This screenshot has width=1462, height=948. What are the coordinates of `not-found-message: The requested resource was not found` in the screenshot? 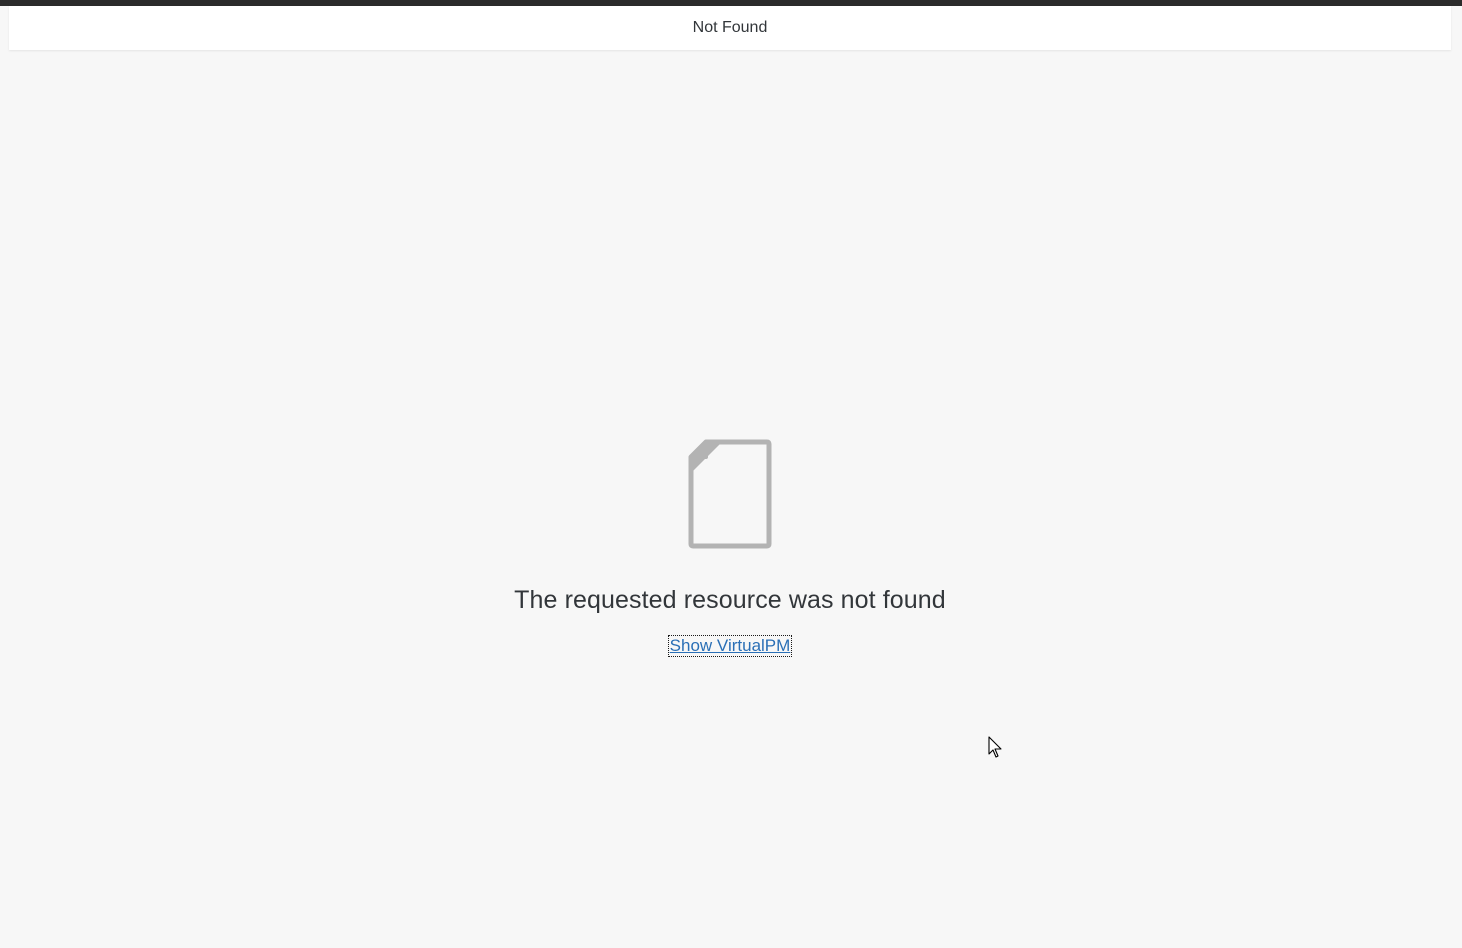 It's located at (730, 600).